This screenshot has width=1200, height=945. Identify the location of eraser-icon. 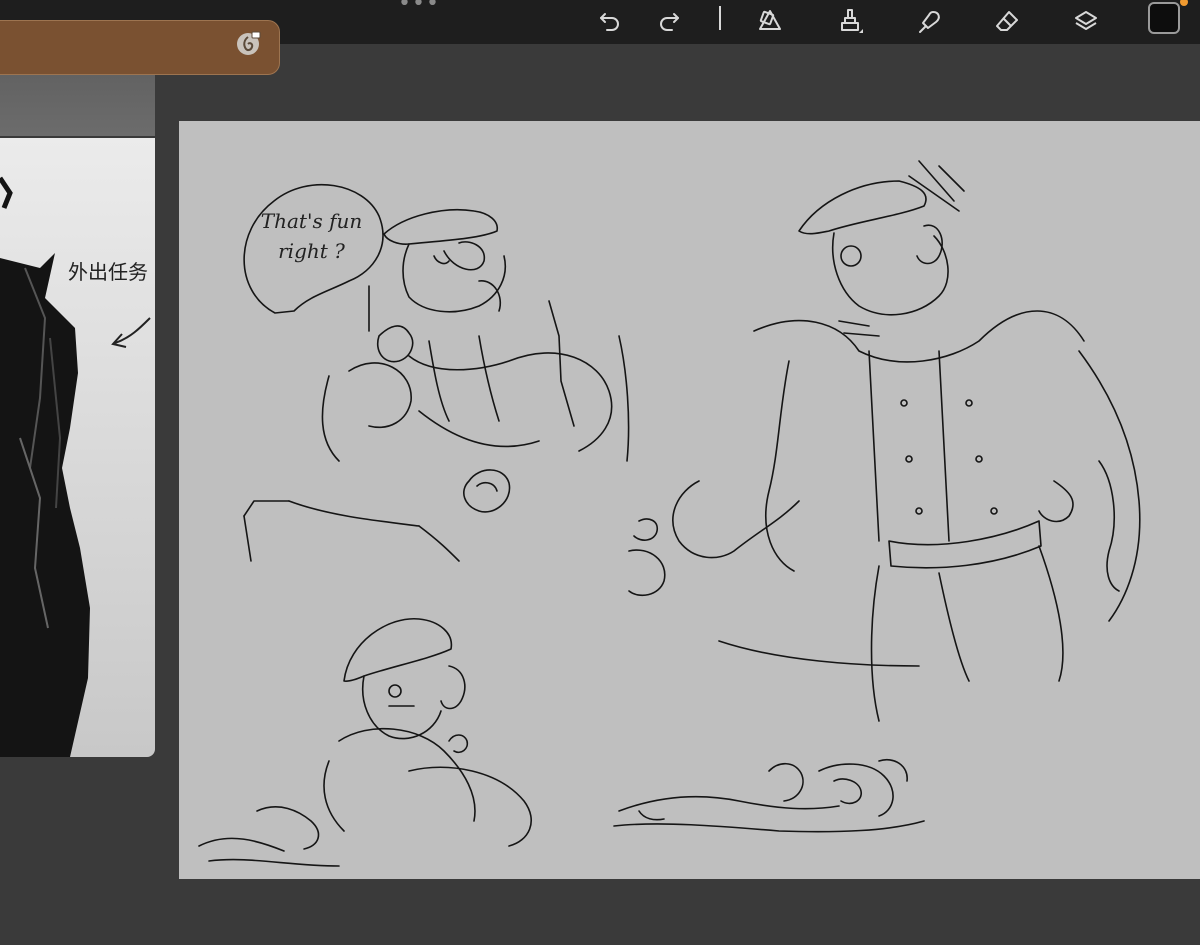
(1007, 21).